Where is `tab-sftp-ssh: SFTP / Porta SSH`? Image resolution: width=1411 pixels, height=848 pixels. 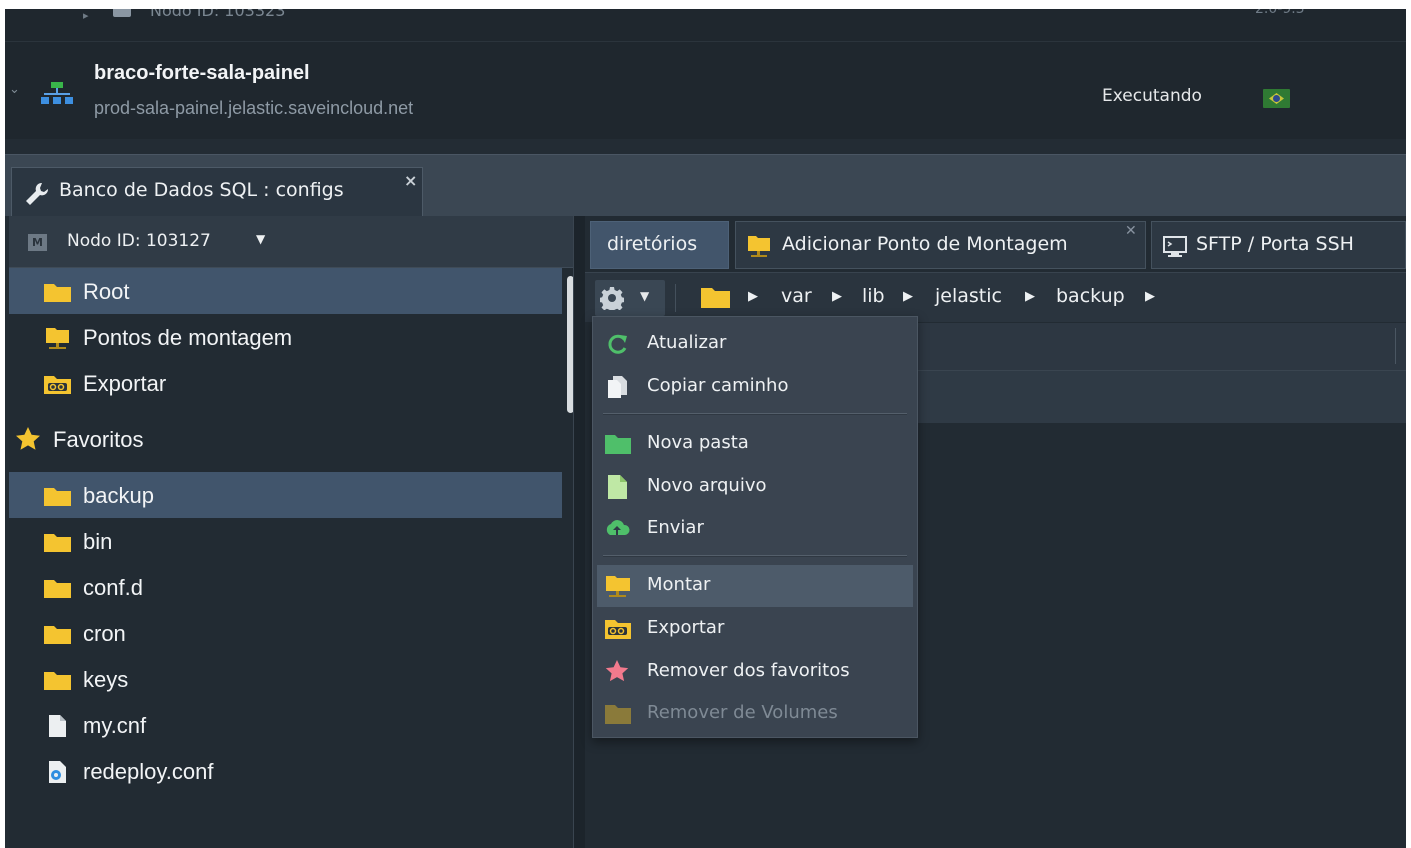
tab-sftp-ssh: SFTP / Porta SSH is located at coordinates (1278, 245).